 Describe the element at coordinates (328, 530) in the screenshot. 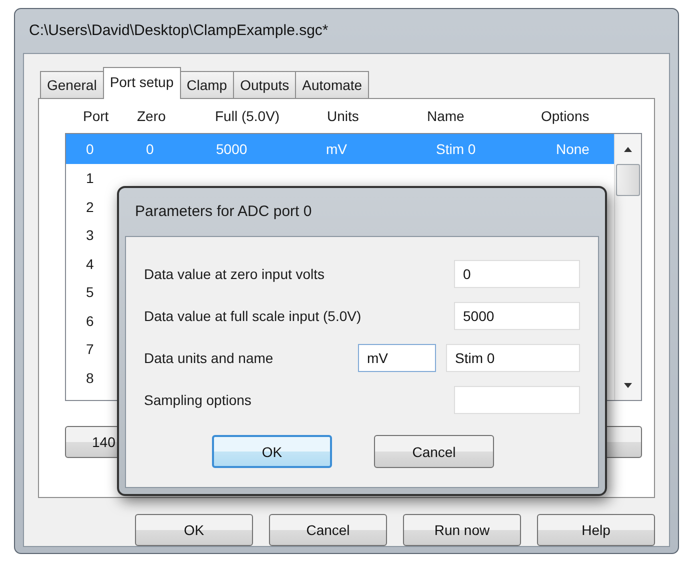

I see `dialog-button: Cancel` at that location.